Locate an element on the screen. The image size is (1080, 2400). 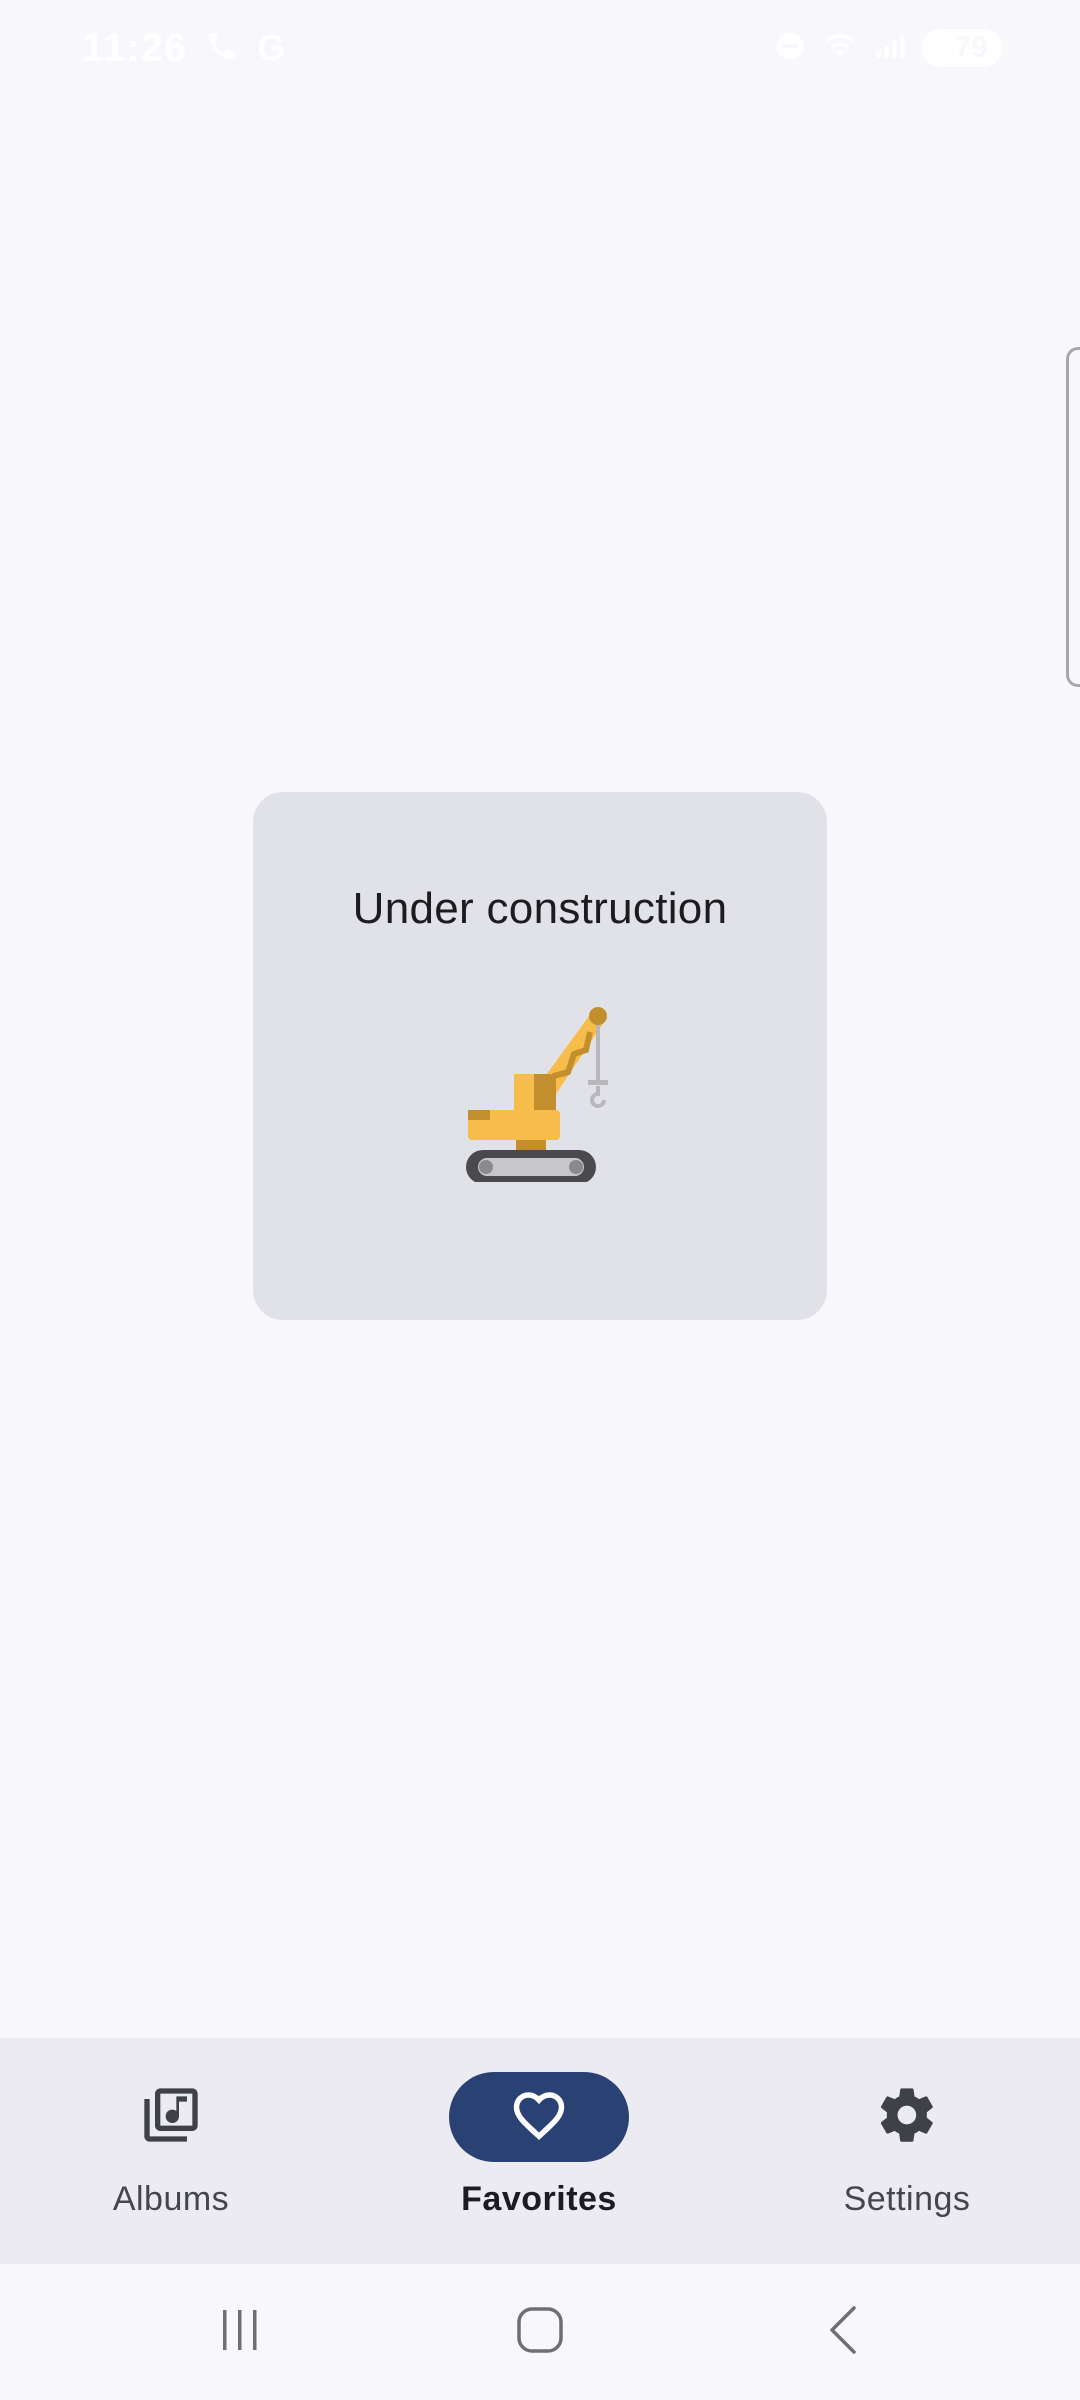
nav-pill-albums is located at coordinates (171, 2117).